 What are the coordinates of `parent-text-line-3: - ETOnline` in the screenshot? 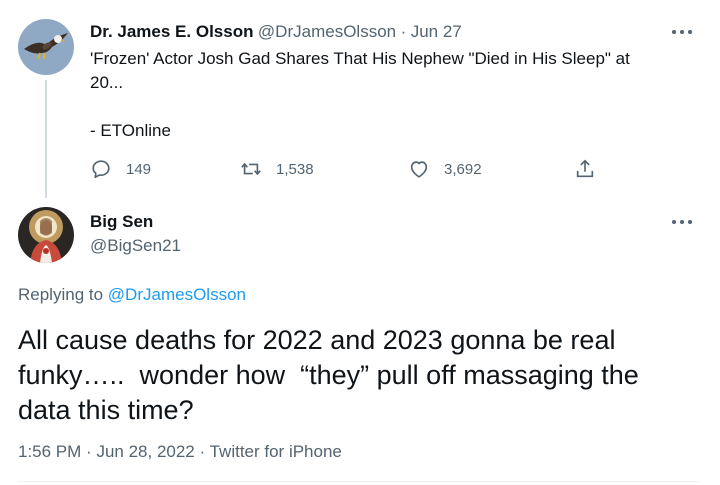 It's located at (130, 130).